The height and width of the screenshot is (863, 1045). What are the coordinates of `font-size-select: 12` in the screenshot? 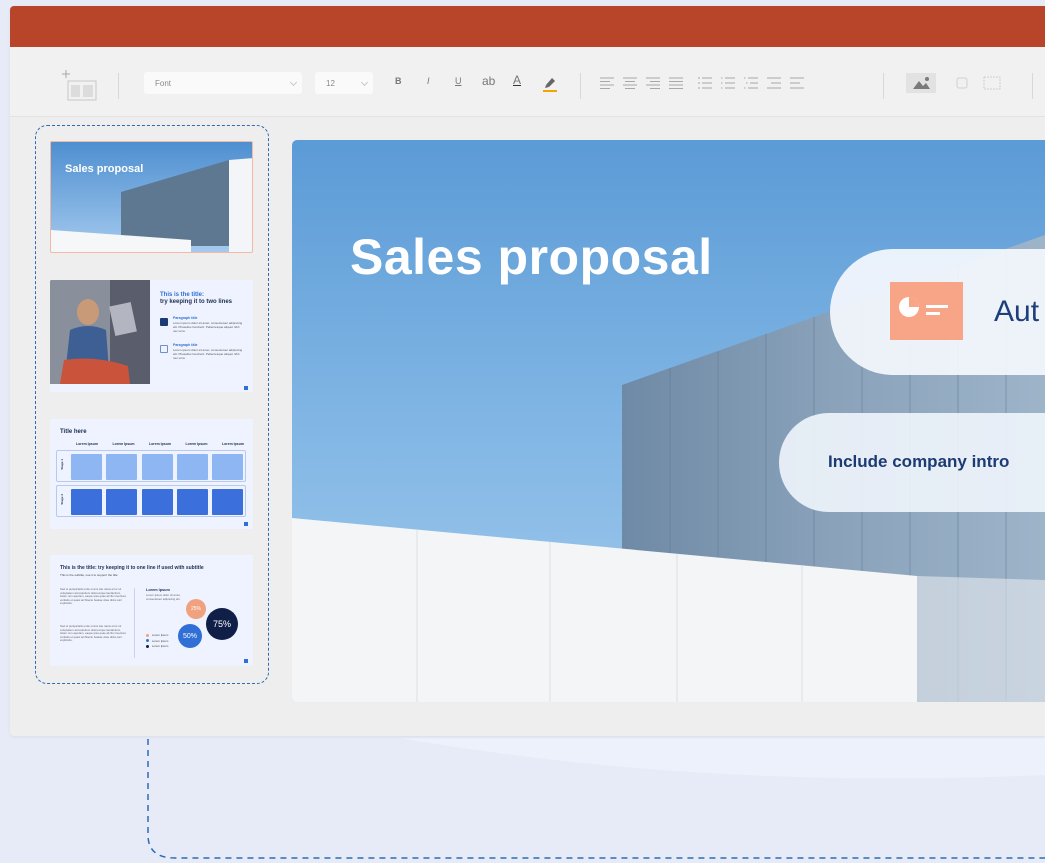 It's located at (344, 83).